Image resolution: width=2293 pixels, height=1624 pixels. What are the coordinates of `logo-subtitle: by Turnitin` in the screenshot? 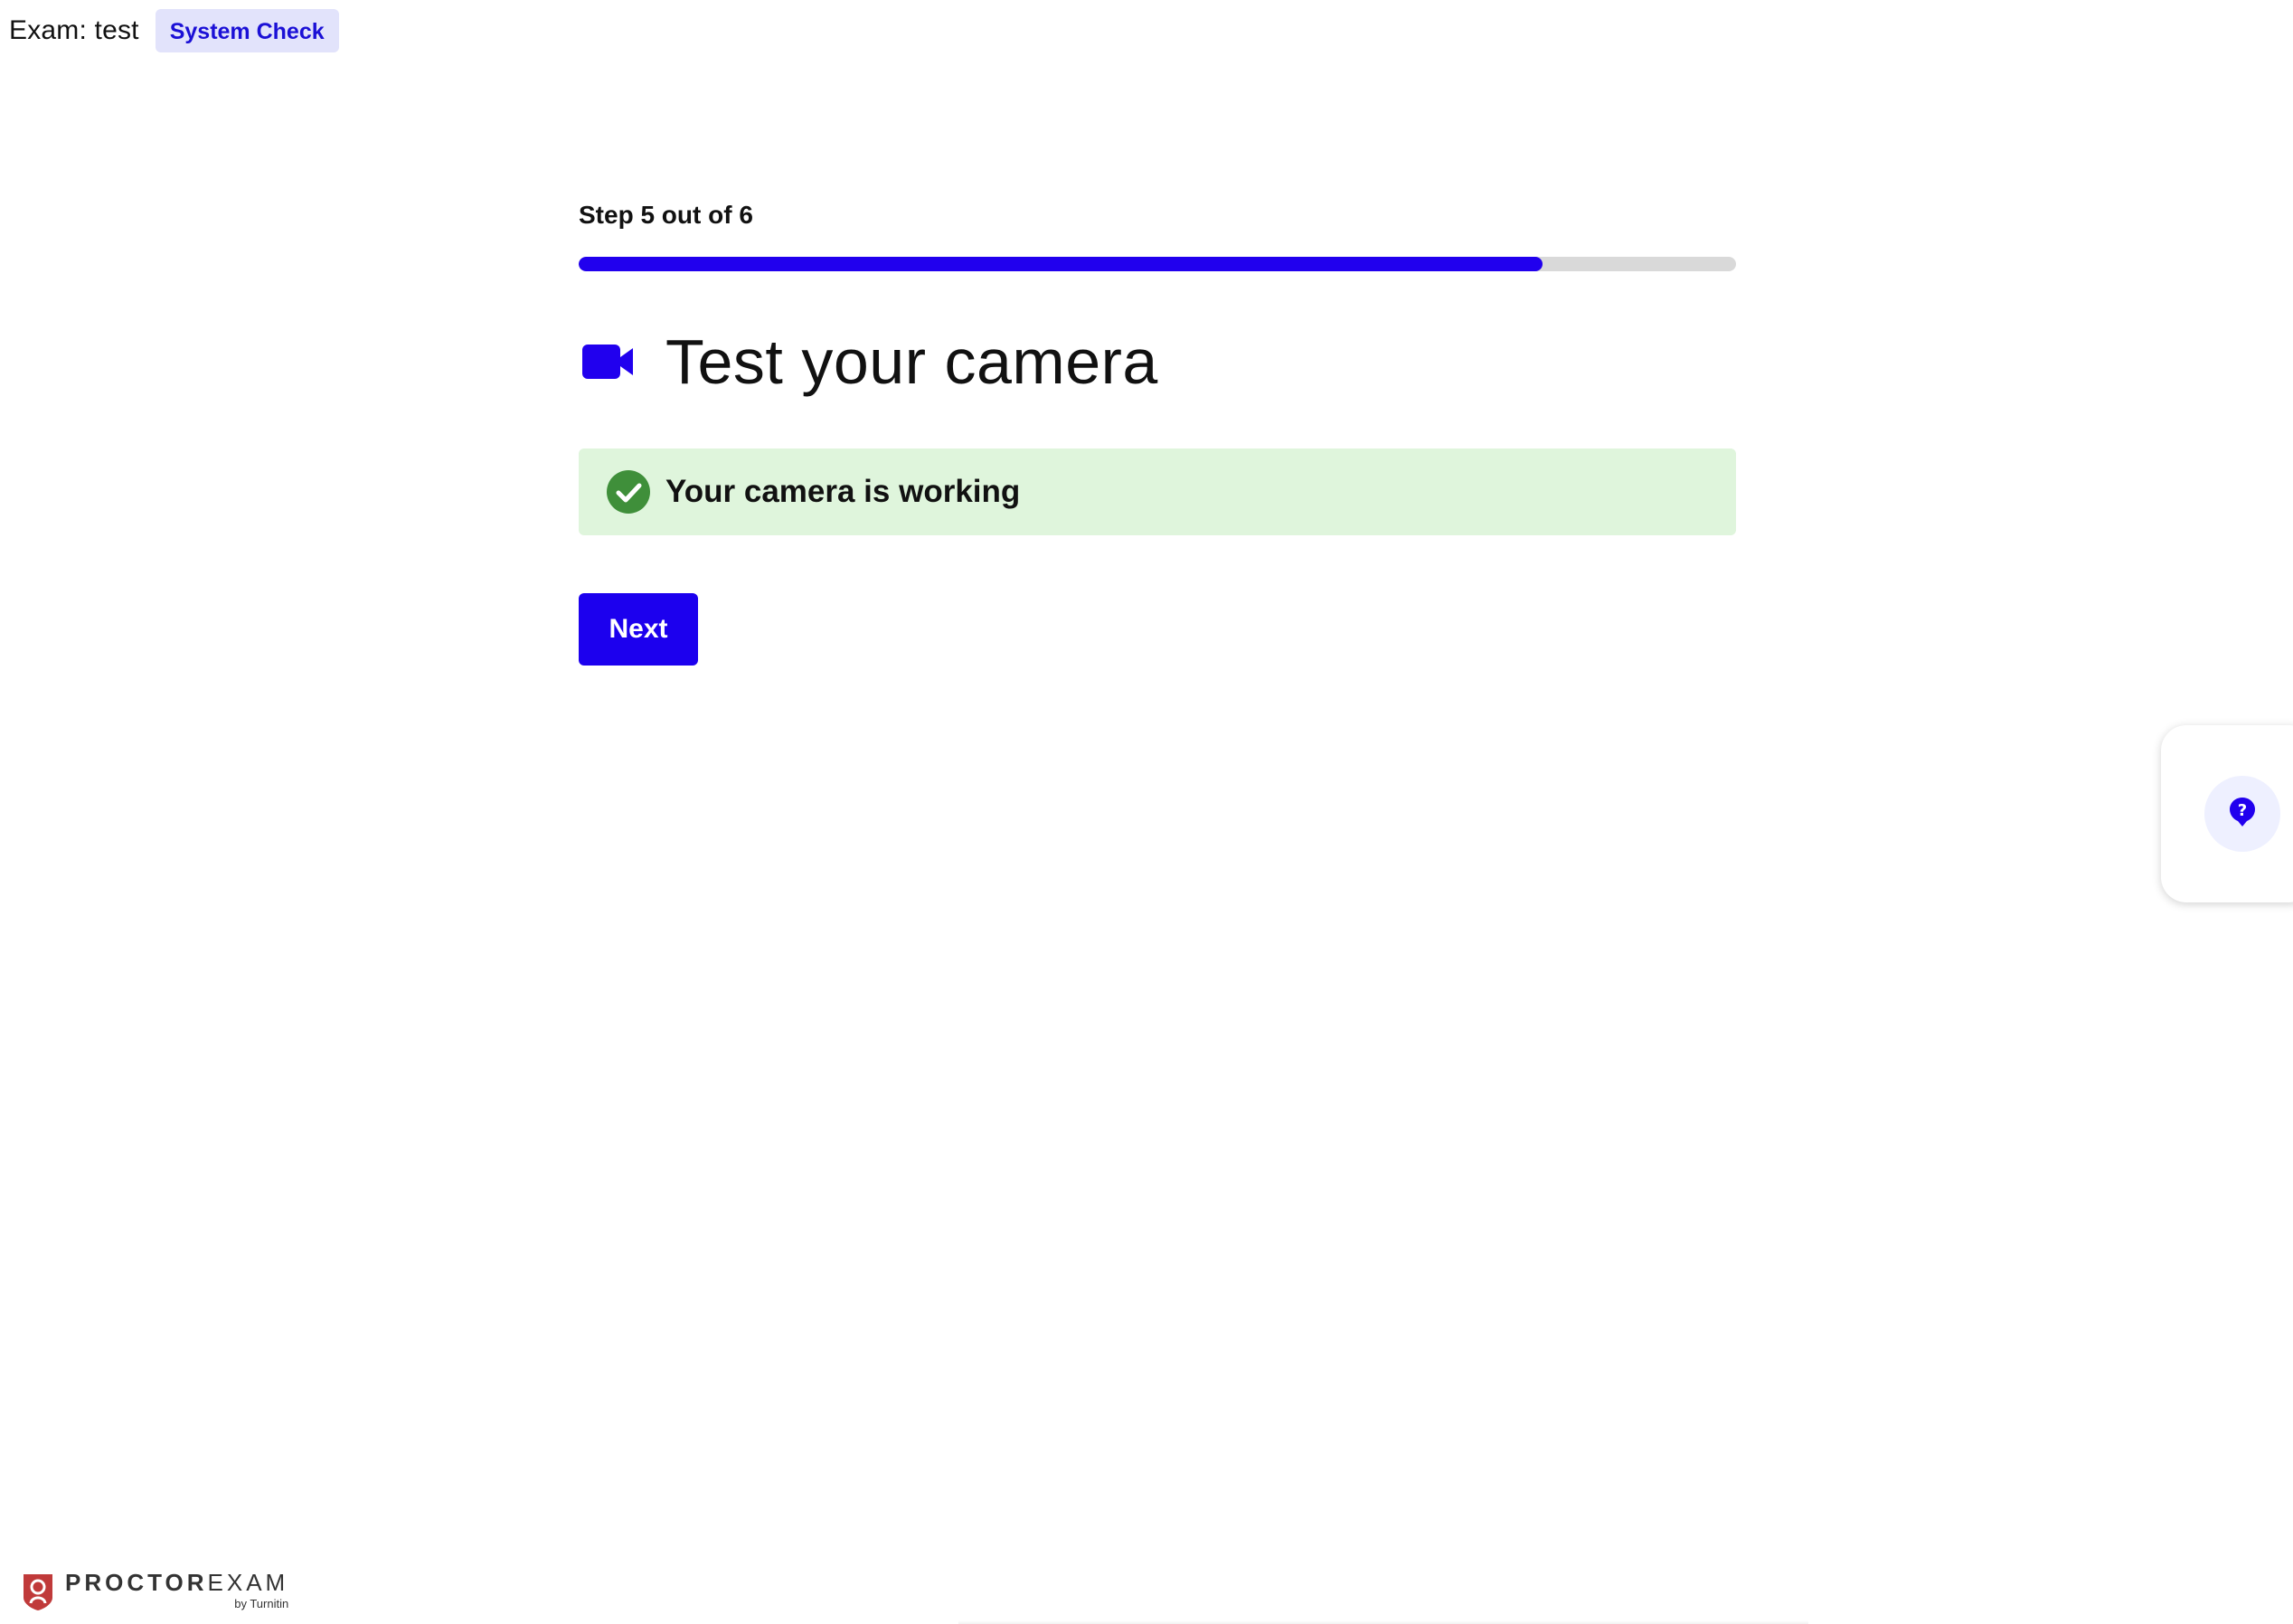 It's located at (262, 1604).